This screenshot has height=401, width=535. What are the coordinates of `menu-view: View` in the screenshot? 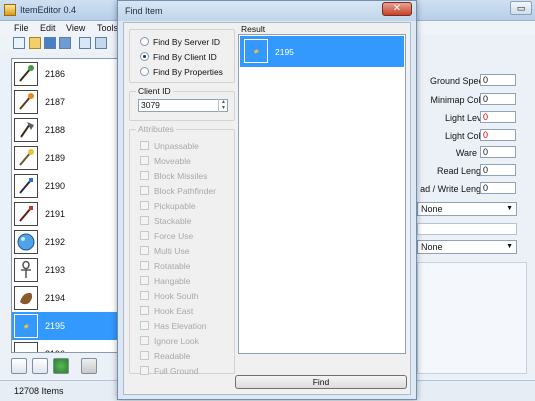 It's located at (75, 28).